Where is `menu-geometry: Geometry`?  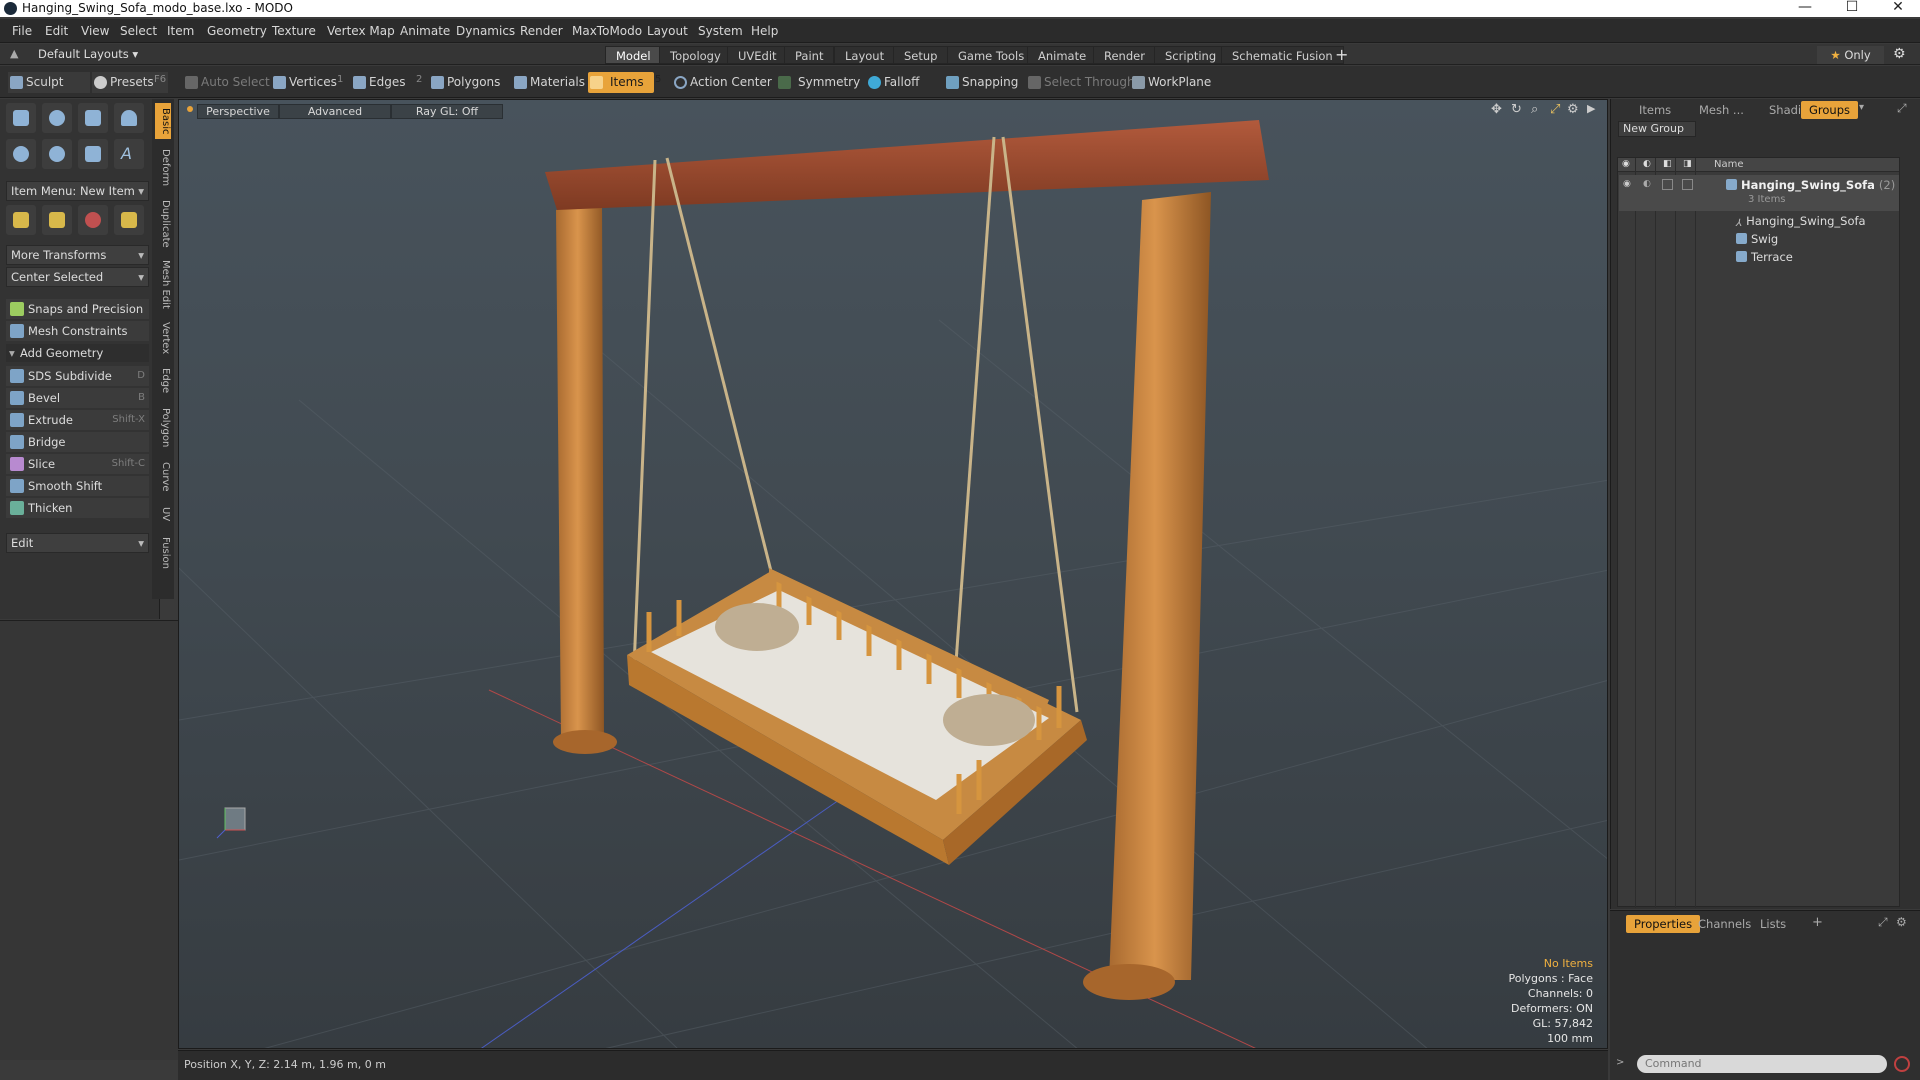
menu-geometry: Geometry is located at coordinates (237, 31).